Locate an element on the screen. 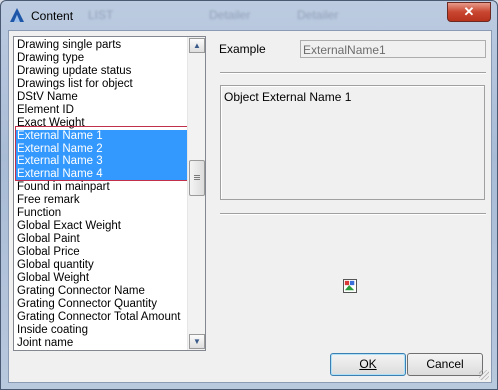 The image size is (498, 390). title-bar: Content LIST Detailer Detailer ✕ is located at coordinates (249, 15).